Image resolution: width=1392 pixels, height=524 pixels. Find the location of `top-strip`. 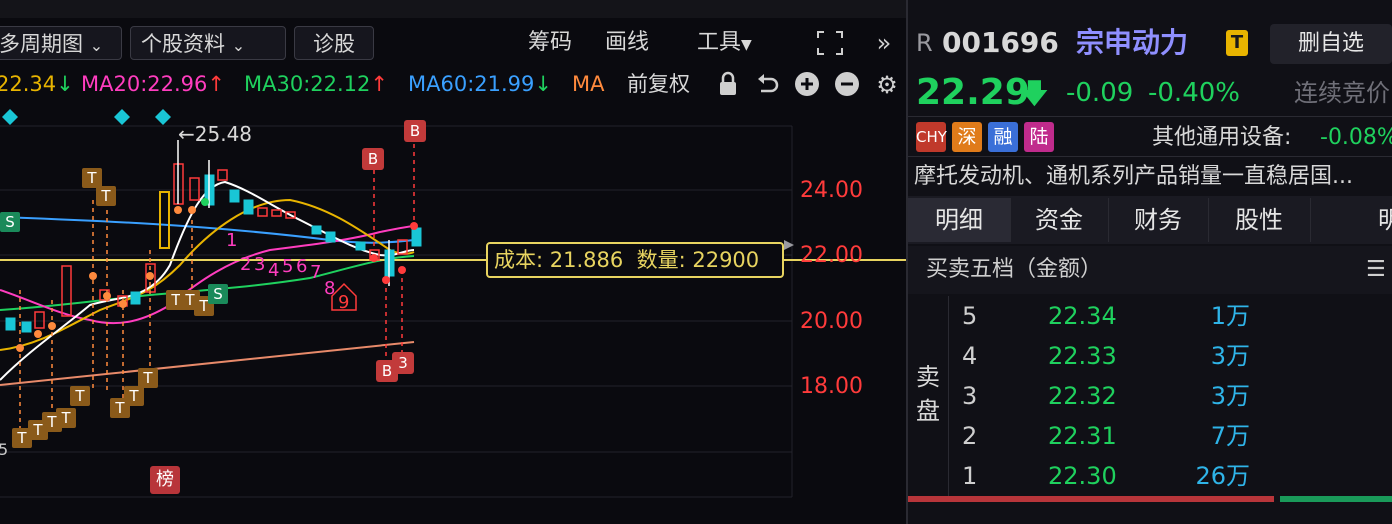

top-strip is located at coordinates (453, 9).